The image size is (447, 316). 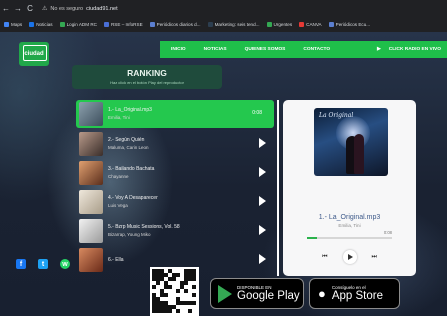 What do you see at coordinates (144, 227) in the screenshot?
I see `track-title: 5.- Bzrp Music Sessions, Vol. 58` at bounding box center [144, 227].